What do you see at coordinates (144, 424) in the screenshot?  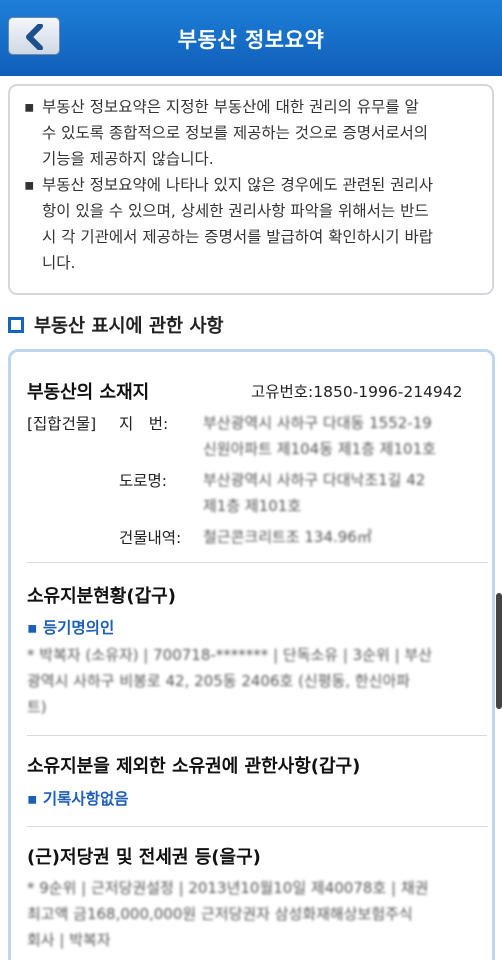 I see `lot-label: 지 번:` at bounding box center [144, 424].